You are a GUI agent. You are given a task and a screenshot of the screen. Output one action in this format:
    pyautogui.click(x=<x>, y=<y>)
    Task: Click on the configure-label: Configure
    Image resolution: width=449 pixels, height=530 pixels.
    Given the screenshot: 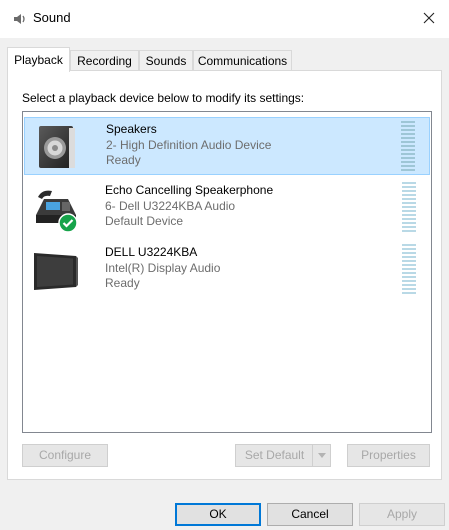 What is the action you would take?
    pyautogui.click(x=65, y=455)
    